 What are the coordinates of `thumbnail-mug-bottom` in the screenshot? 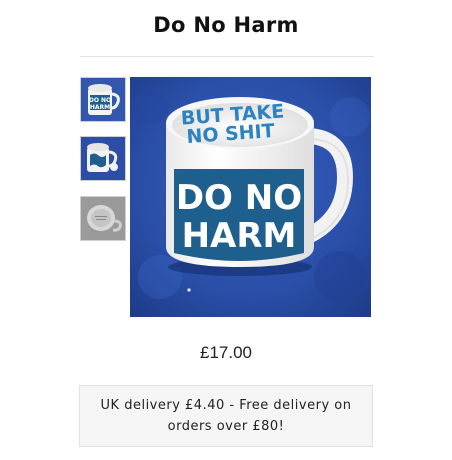 It's located at (103, 218).